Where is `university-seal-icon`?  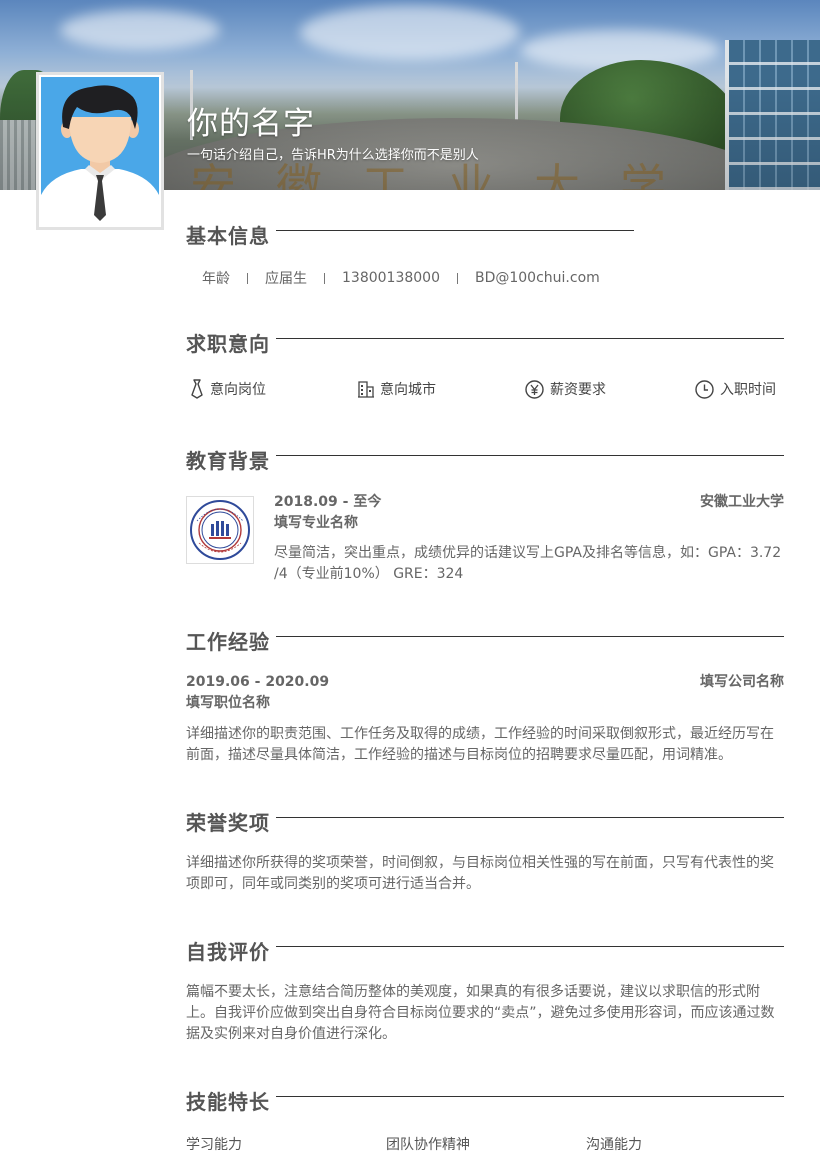
university-seal-icon is located at coordinates (220, 530).